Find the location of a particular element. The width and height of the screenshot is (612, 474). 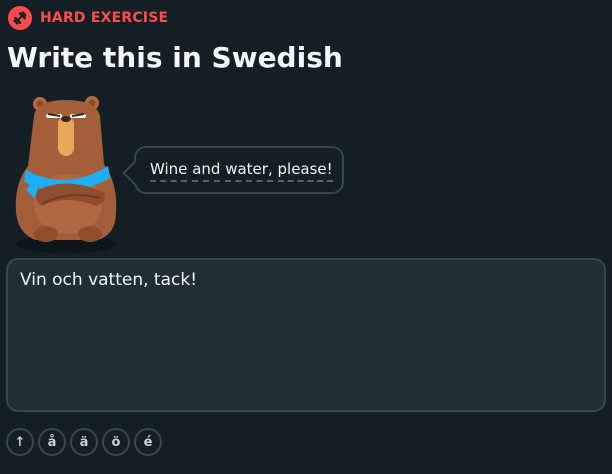

o-umlaut-key-button: ö is located at coordinates (116, 442).